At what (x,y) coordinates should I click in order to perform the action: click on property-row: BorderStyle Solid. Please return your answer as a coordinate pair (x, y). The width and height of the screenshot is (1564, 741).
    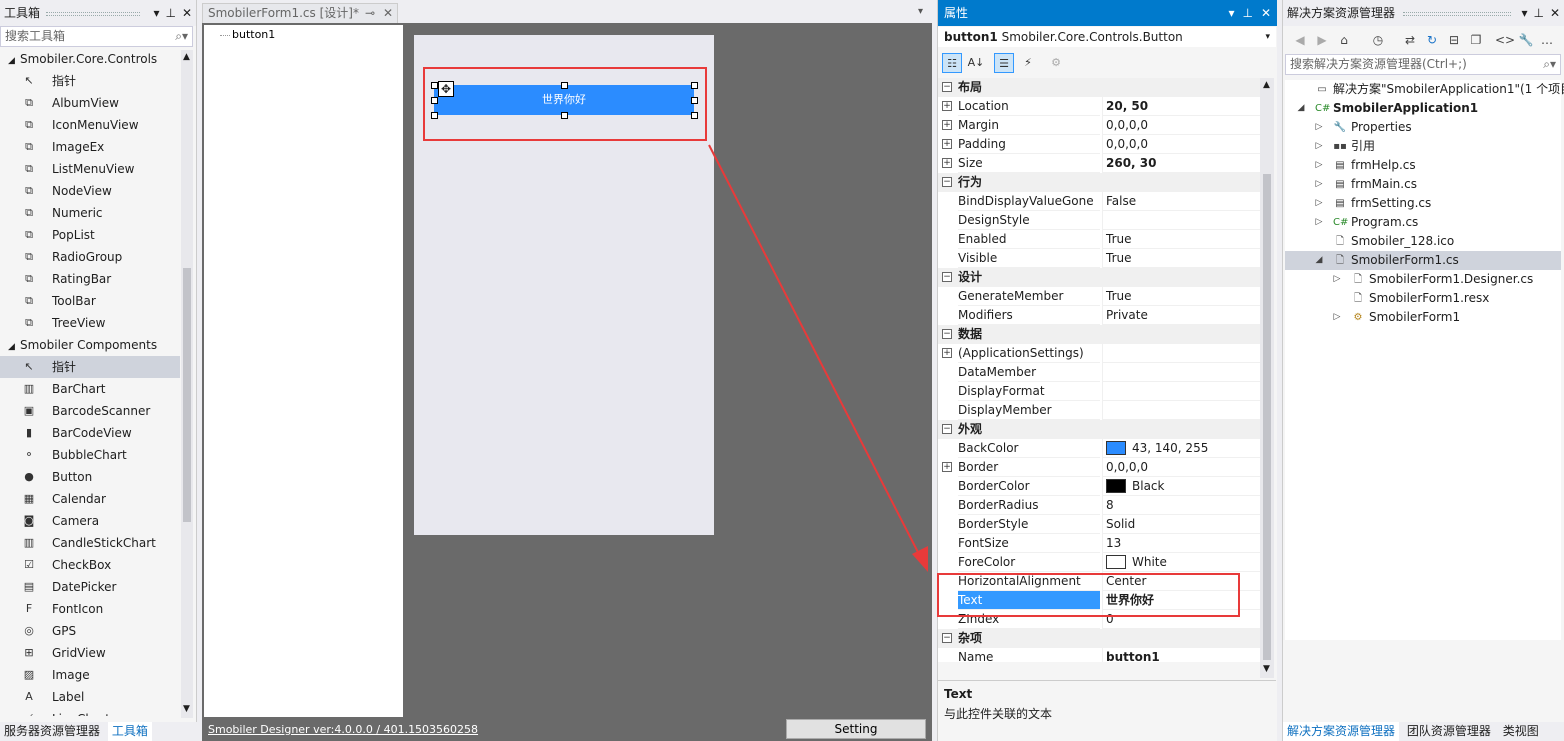
    Looking at the image, I should click on (1099, 524).